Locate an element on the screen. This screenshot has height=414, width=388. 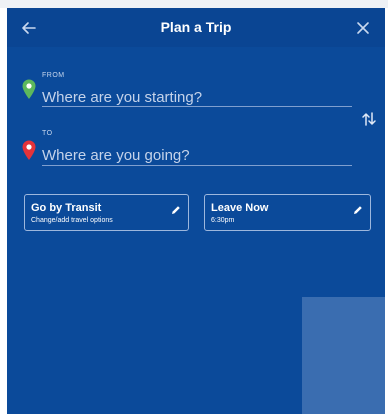
top-strip is located at coordinates (194, 4).